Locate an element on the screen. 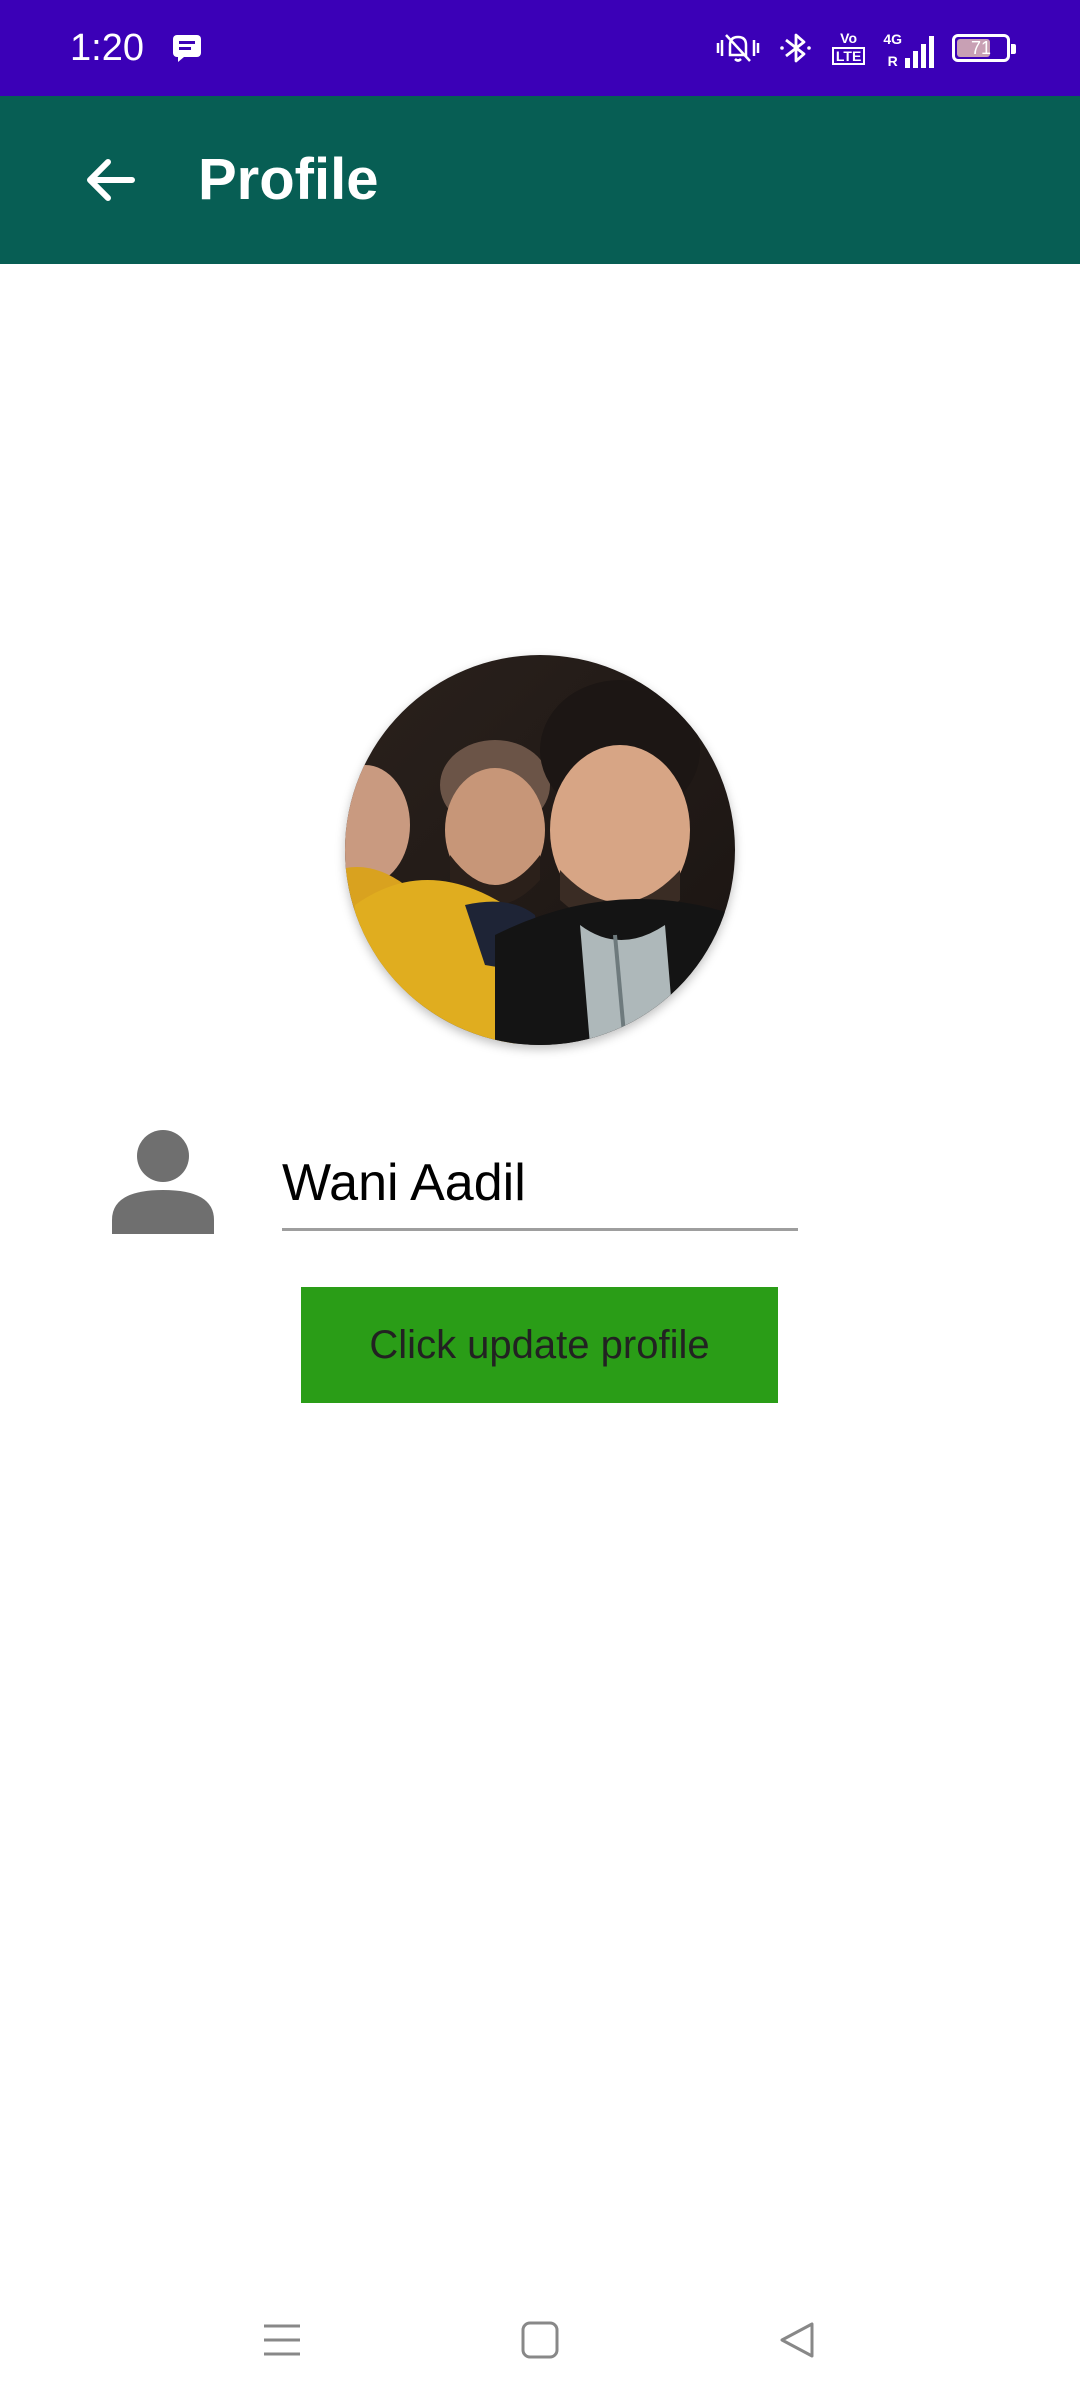  signal-icon: 4G R is located at coordinates (908, 48).